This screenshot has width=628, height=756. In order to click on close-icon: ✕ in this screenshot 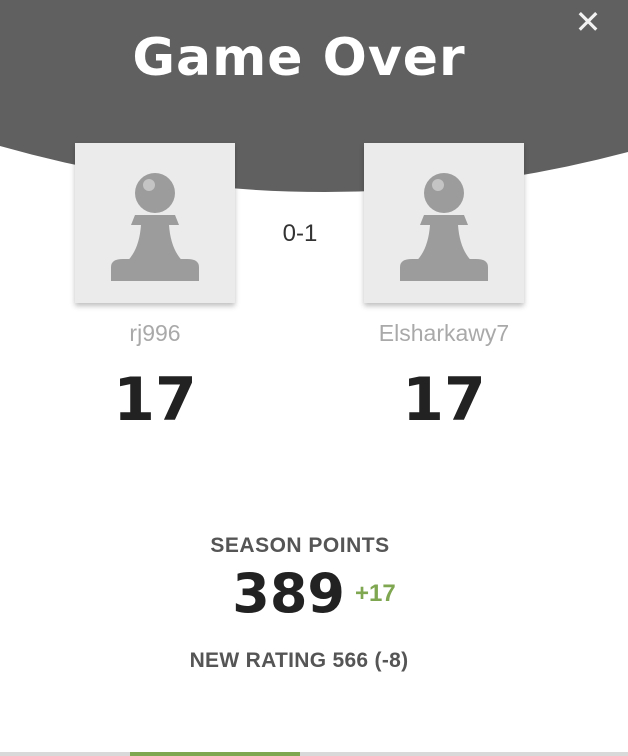, I will do `click(588, 22)`.